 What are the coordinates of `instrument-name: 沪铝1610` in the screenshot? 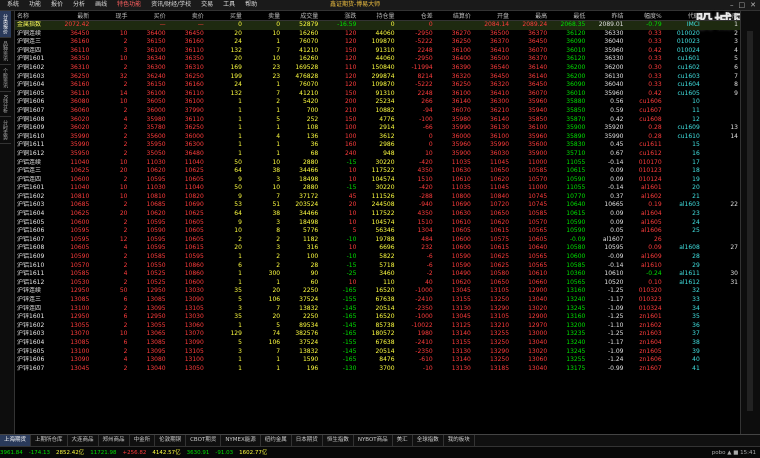 It's located at (34, 266).